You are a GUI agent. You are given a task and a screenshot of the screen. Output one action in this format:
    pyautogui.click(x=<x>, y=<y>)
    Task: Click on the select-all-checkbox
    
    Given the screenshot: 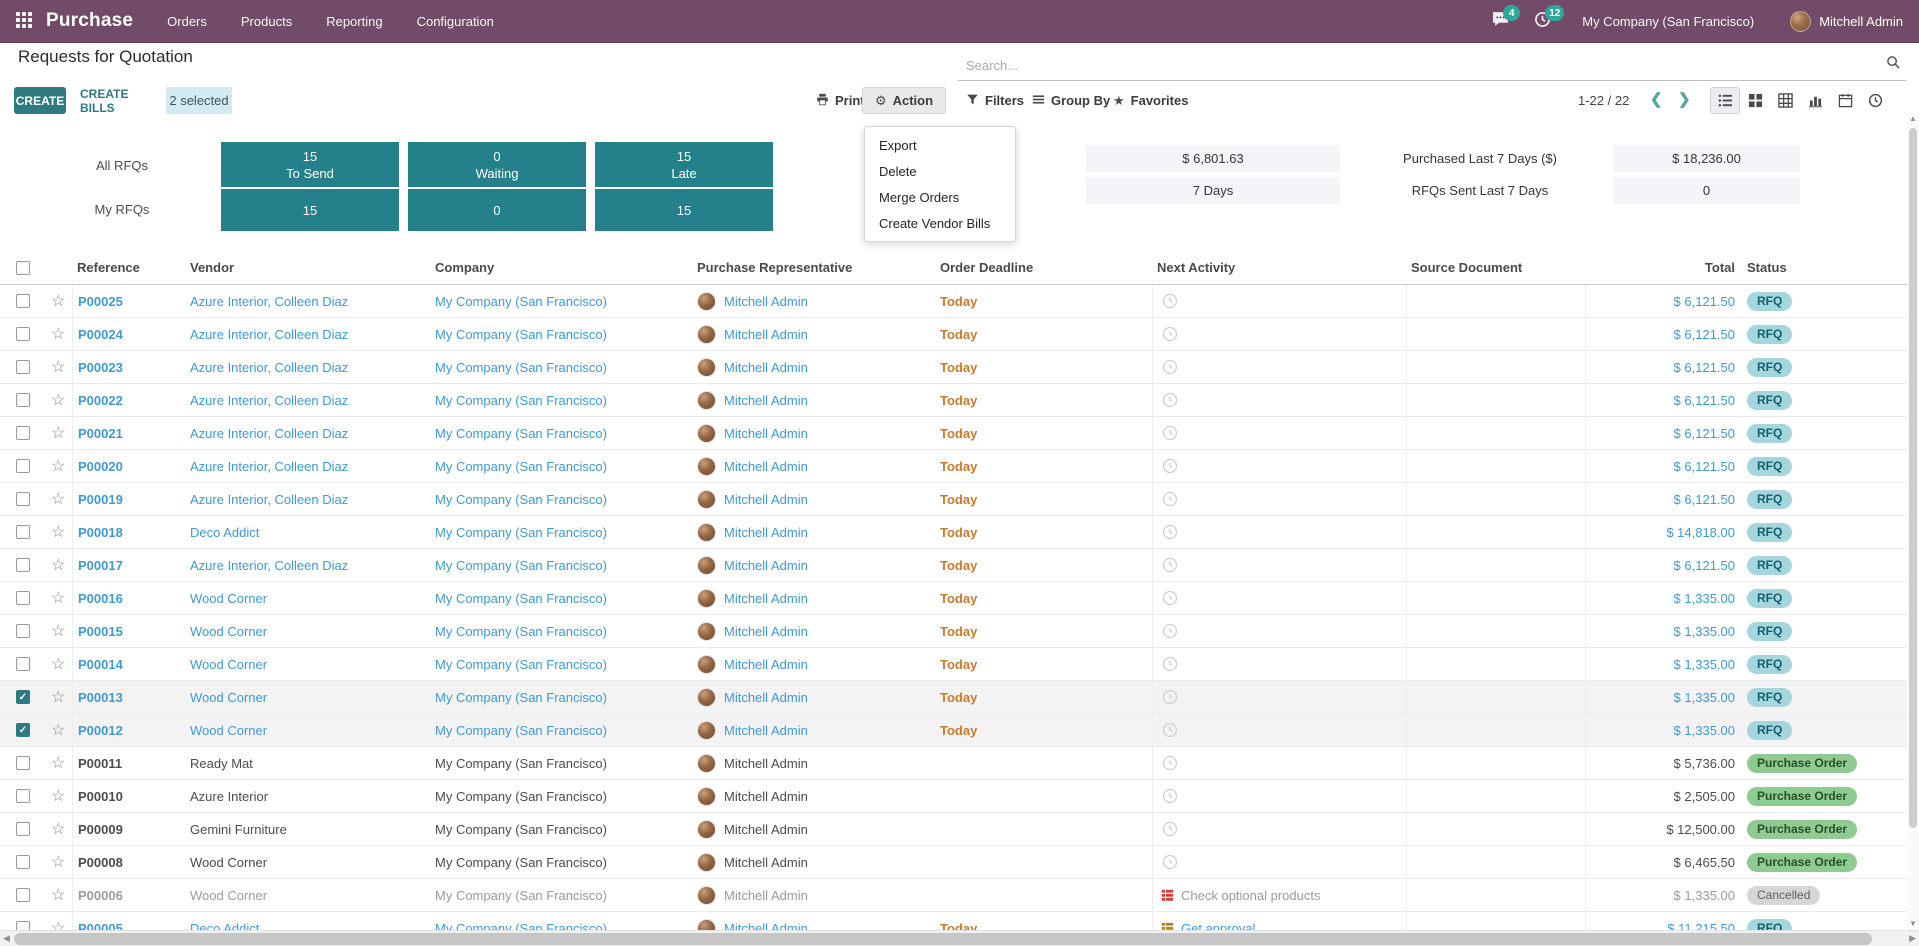 What is the action you would take?
    pyautogui.click(x=23, y=267)
    